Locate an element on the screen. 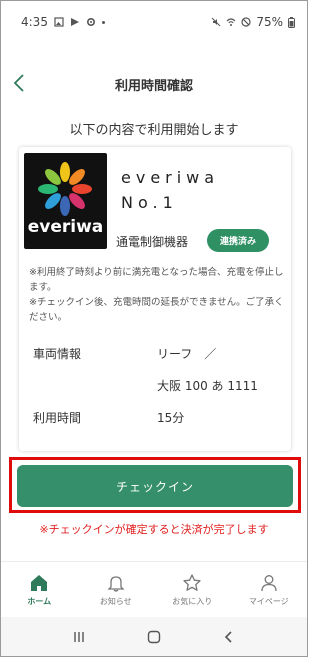  nav-favorites-label: お気に入り is located at coordinates (192, 601).